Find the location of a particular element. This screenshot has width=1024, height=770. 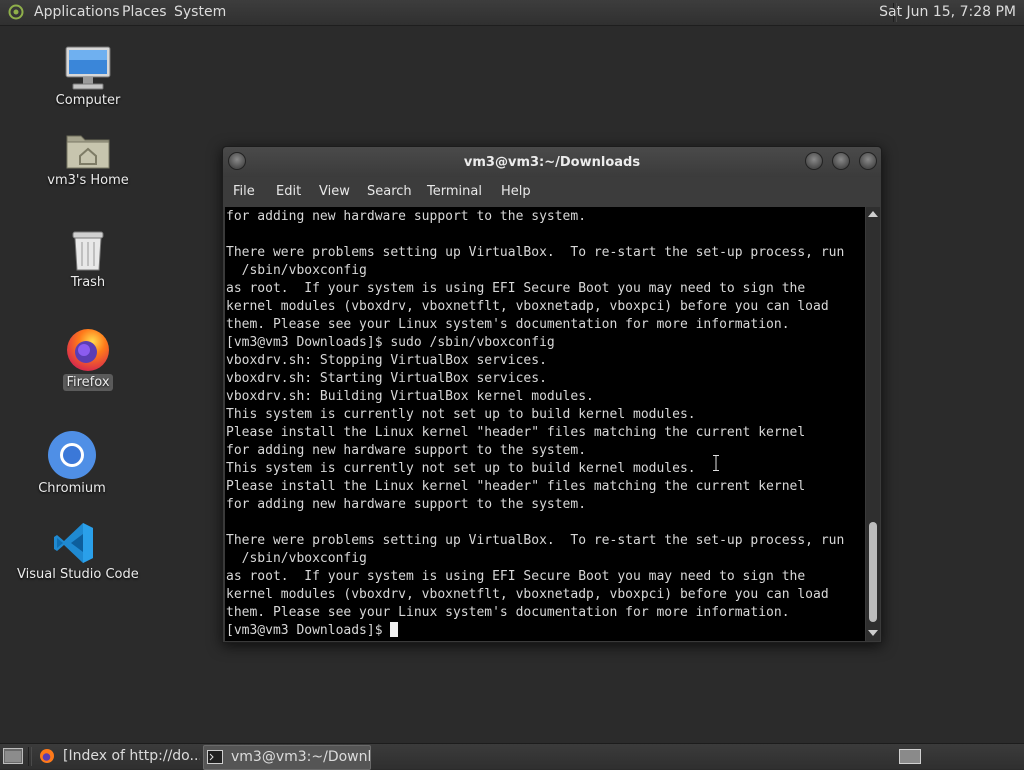

desktop-icon-trash: Trash is located at coordinates (88, 259).